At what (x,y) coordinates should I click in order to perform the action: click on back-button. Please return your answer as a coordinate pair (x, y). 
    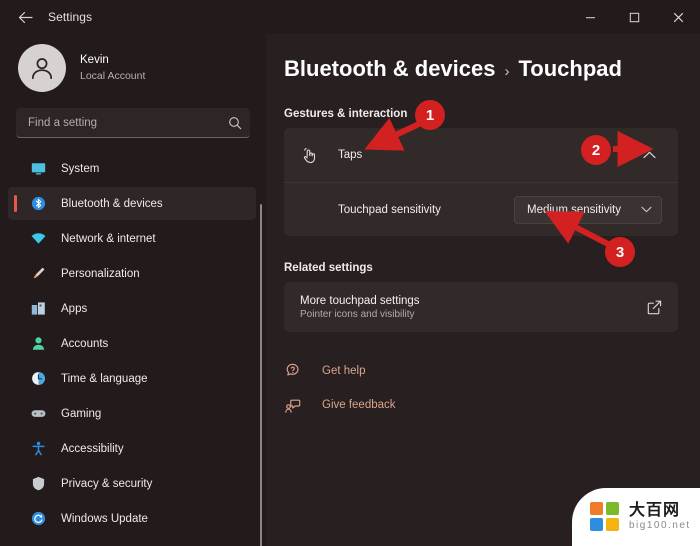
    Looking at the image, I should click on (25, 17).